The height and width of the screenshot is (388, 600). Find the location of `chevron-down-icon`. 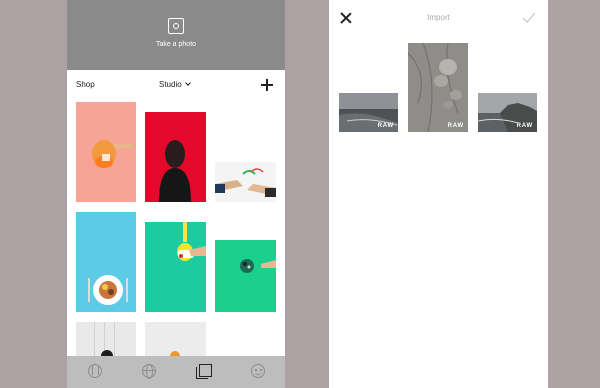

chevron-down-icon is located at coordinates (187, 83).